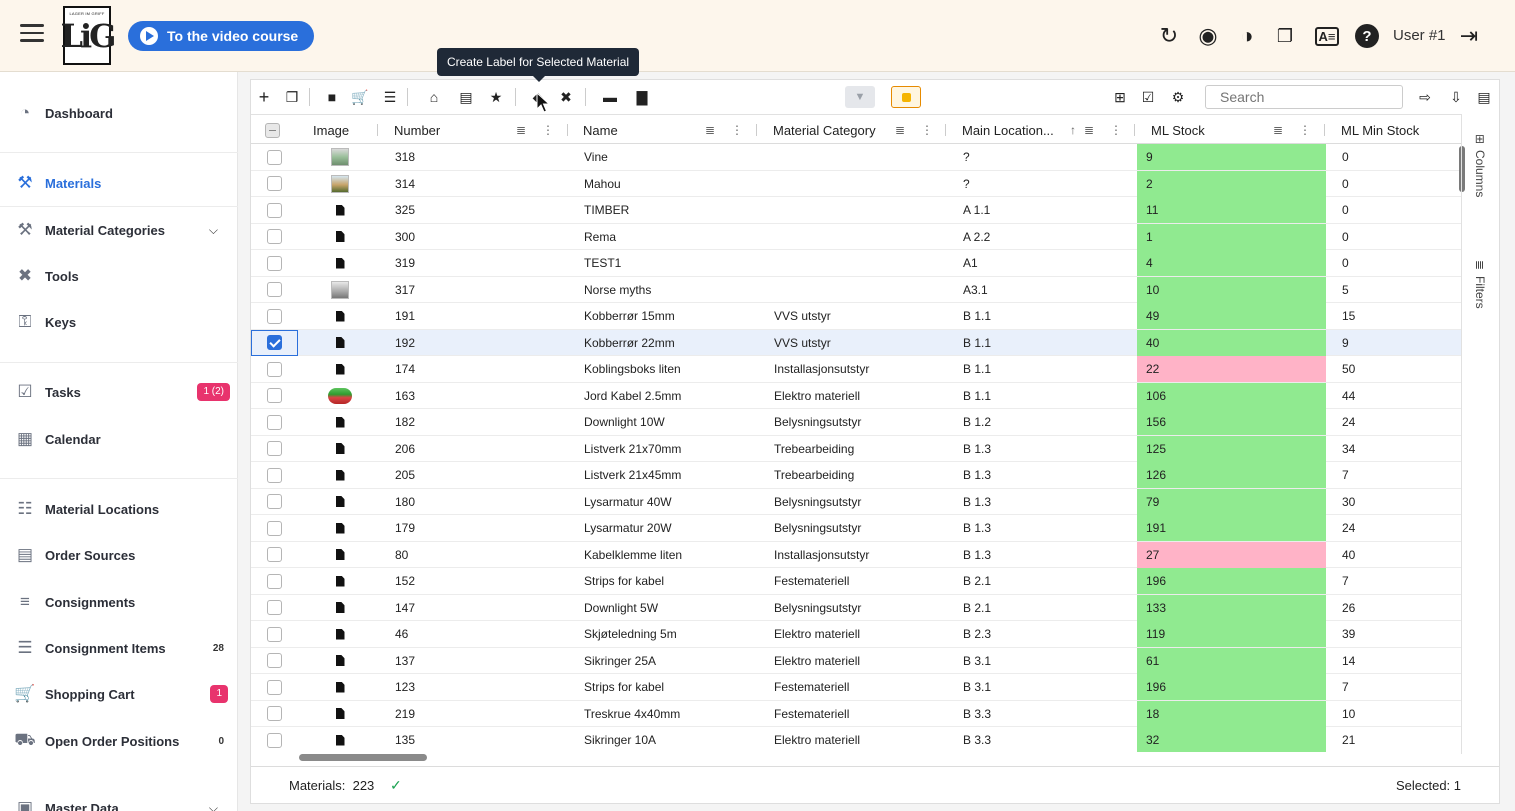 The height and width of the screenshot is (811, 1515). What do you see at coordinates (1231, 554) in the screenshot?
I see `stock-cell: 27` at bounding box center [1231, 554].